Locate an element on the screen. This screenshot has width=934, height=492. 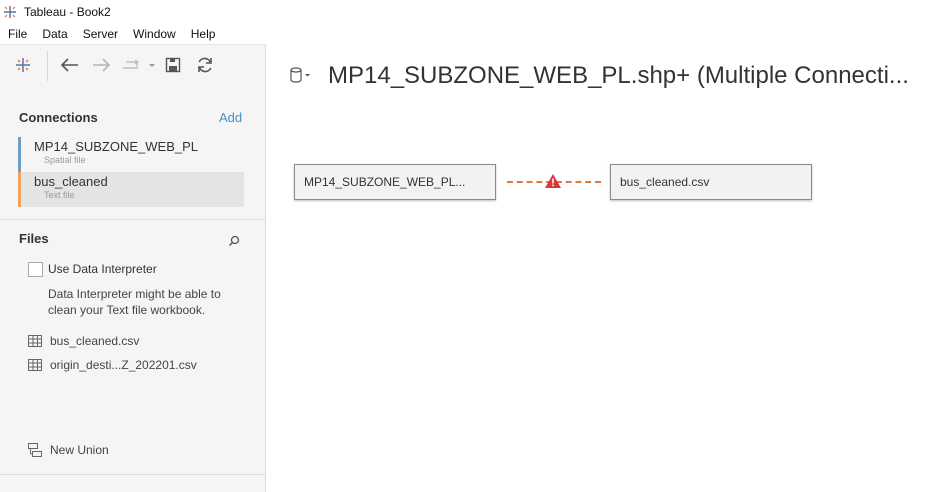
menu-server: Server is located at coordinates (100, 34).